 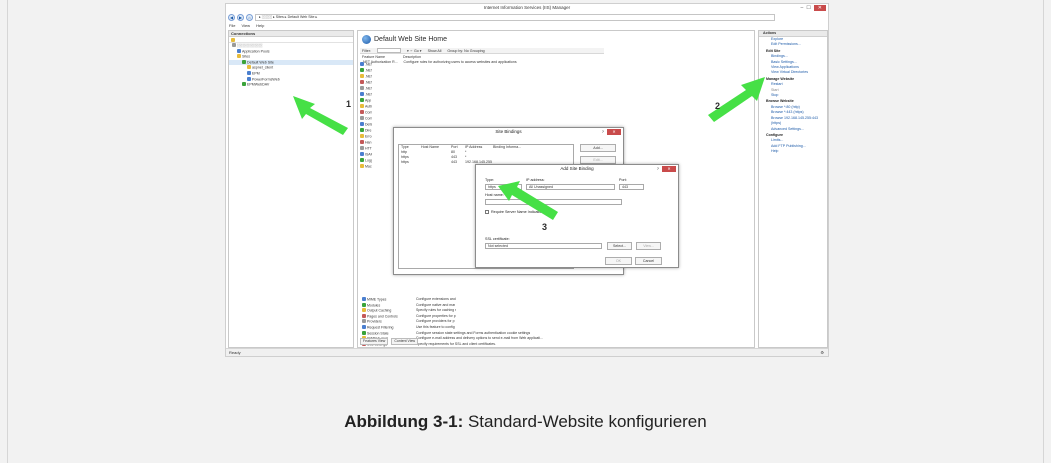 I want to click on network-icon: ⚙, so click(x=822, y=352).